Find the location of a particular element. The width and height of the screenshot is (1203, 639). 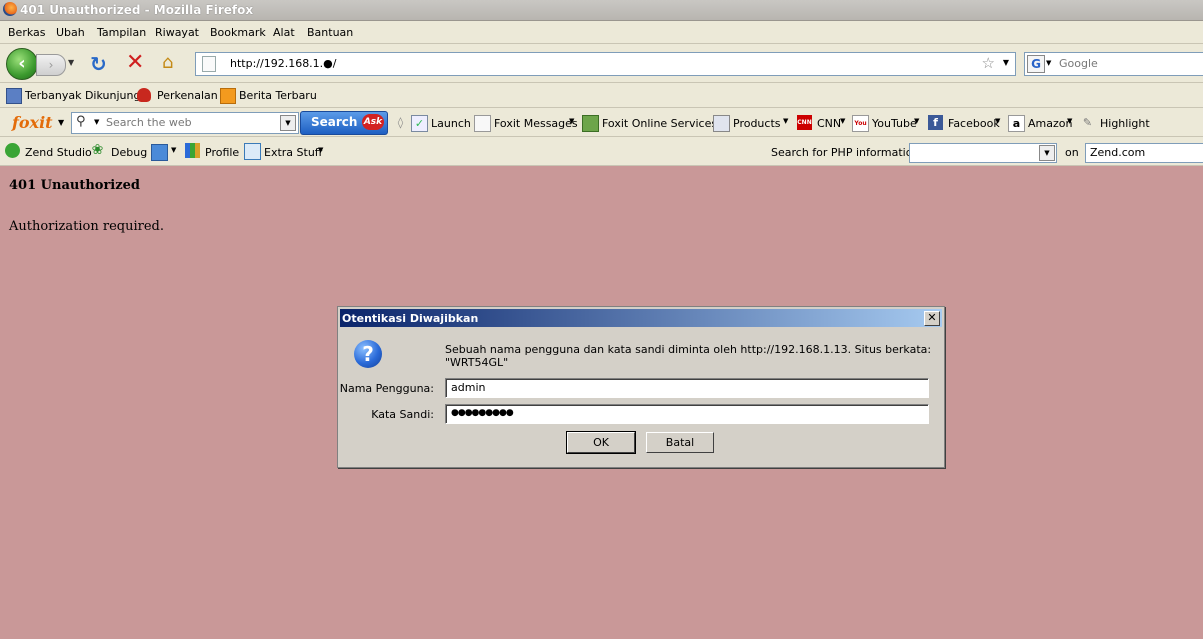

php-search-label: Search for PHP information: is located at coordinates (847, 152).